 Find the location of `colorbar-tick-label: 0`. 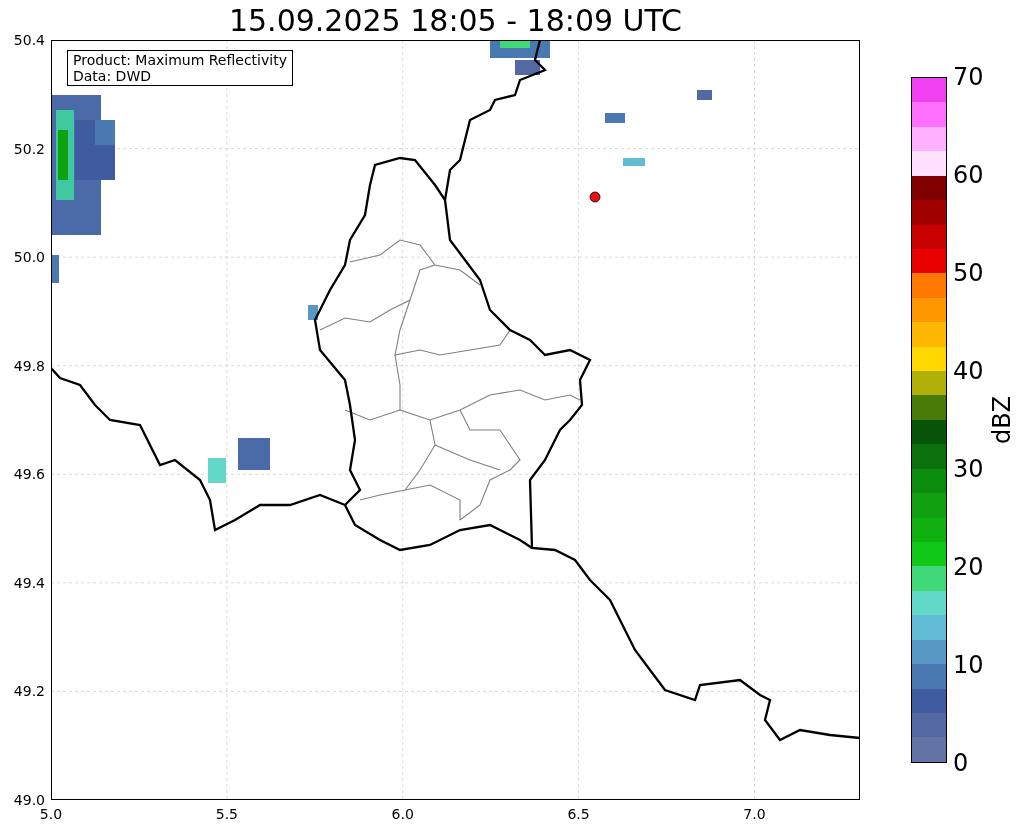

colorbar-tick-label: 0 is located at coordinates (961, 763).